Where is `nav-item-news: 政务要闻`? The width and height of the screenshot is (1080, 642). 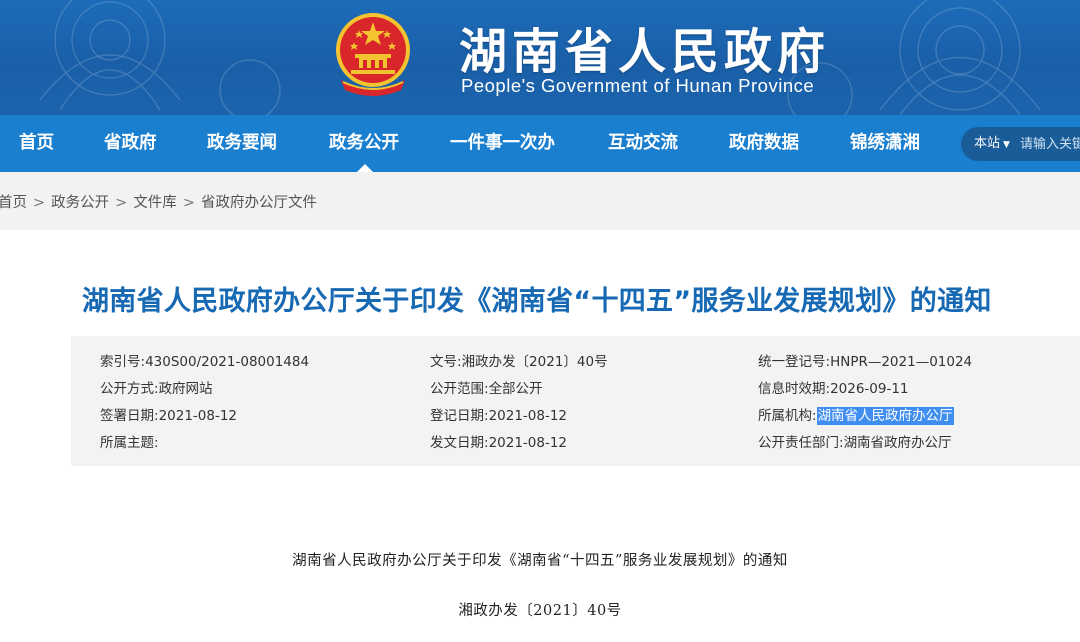
nav-item-news: 政务要闻 is located at coordinates (242, 143).